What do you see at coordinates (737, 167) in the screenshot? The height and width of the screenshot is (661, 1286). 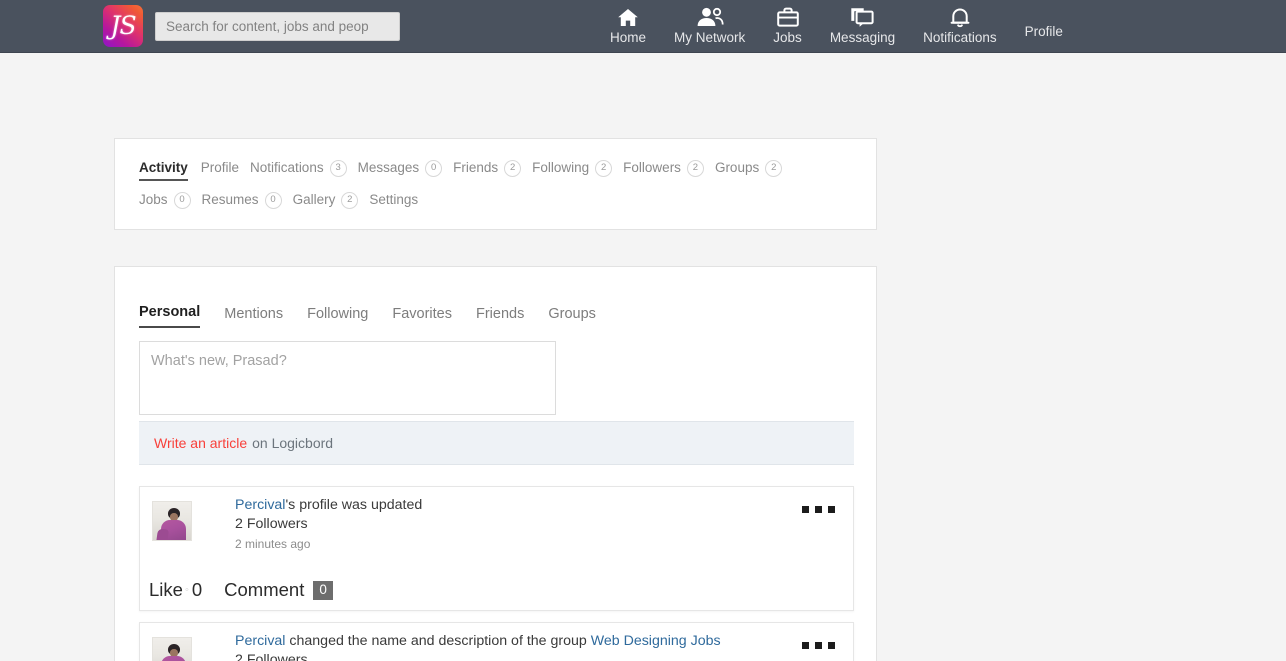 I see `profile-tab-label: Groups` at bounding box center [737, 167].